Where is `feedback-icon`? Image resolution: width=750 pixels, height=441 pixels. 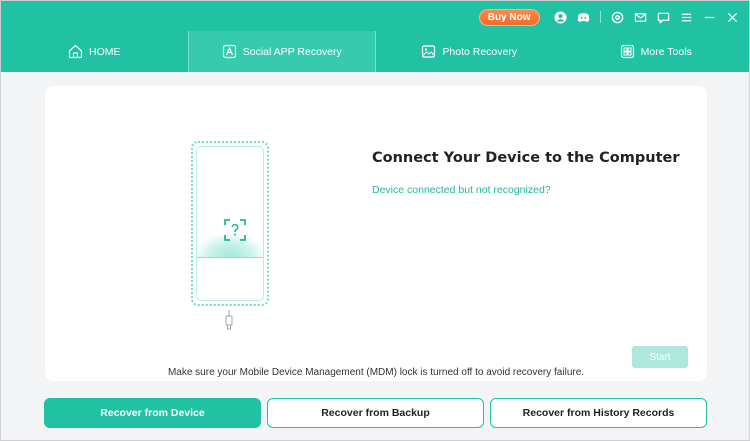
feedback-icon is located at coordinates (663, 17).